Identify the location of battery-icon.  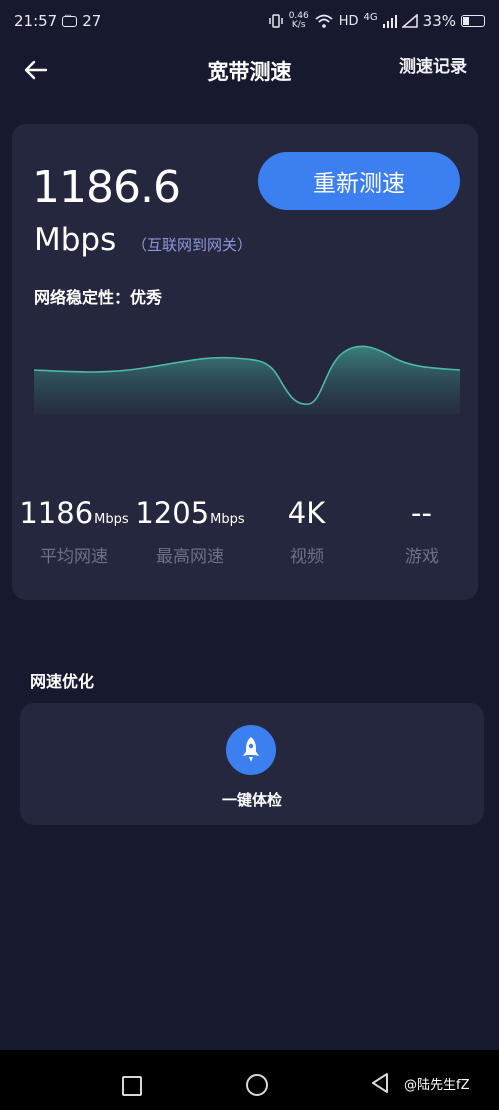
(473, 21).